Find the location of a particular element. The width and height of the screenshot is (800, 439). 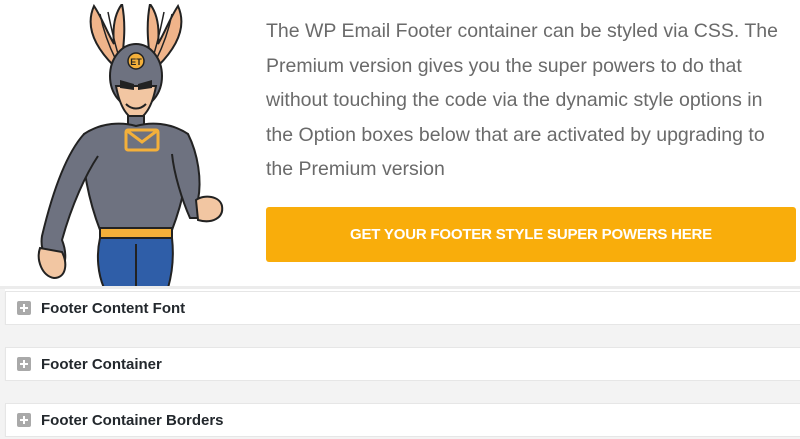

option-box-title: Footer Container is located at coordinates (101, 364).